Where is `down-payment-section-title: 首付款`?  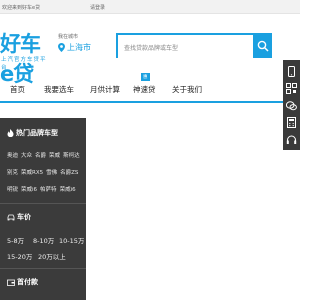
down-payment-section-title: 首付款 is located at coordinates (22, 282).